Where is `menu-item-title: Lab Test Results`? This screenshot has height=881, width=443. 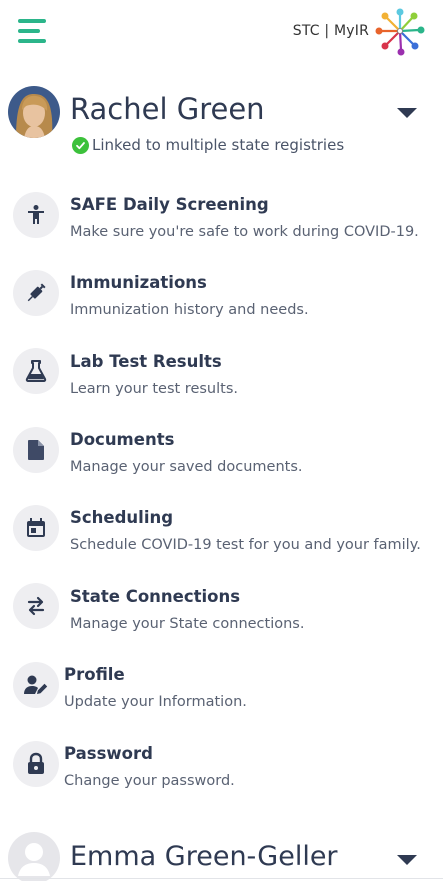
menu-item-title: Lab Test Results is located at coordinates (146, 361).